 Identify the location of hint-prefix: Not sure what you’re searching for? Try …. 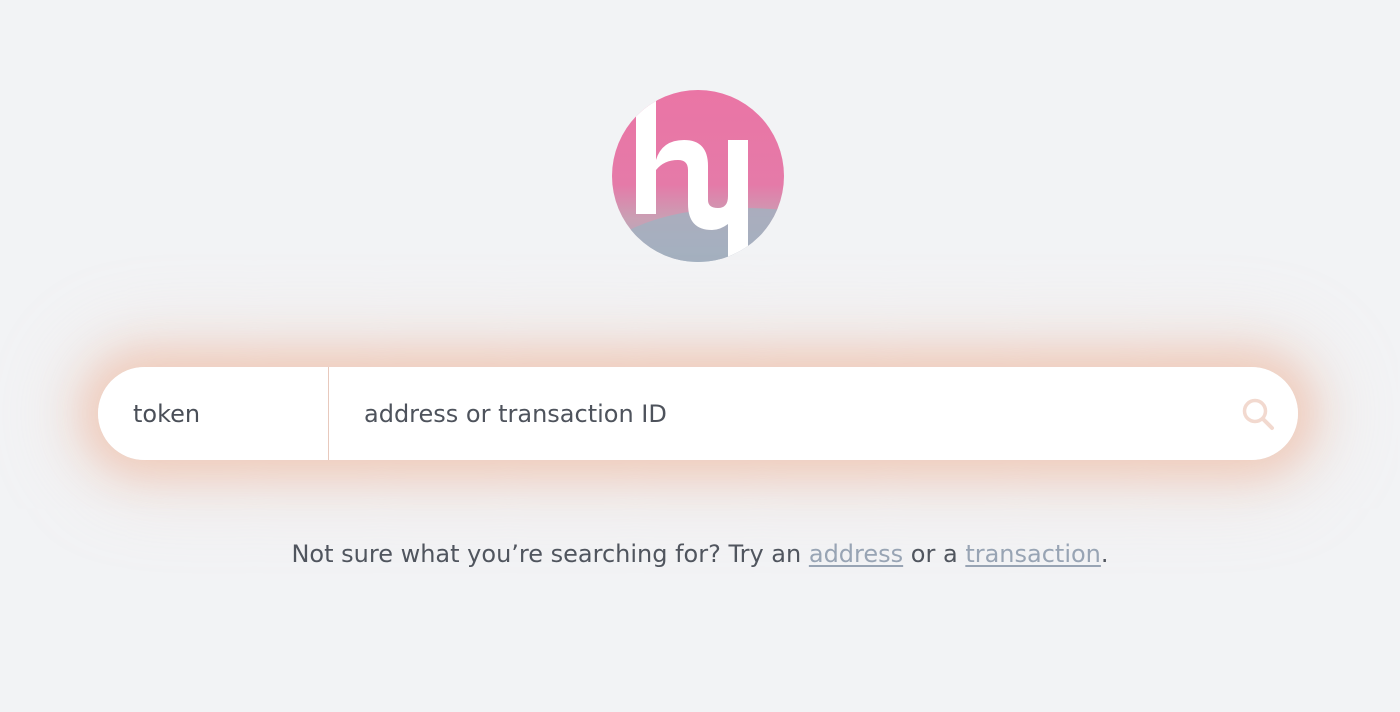
(550, 554).